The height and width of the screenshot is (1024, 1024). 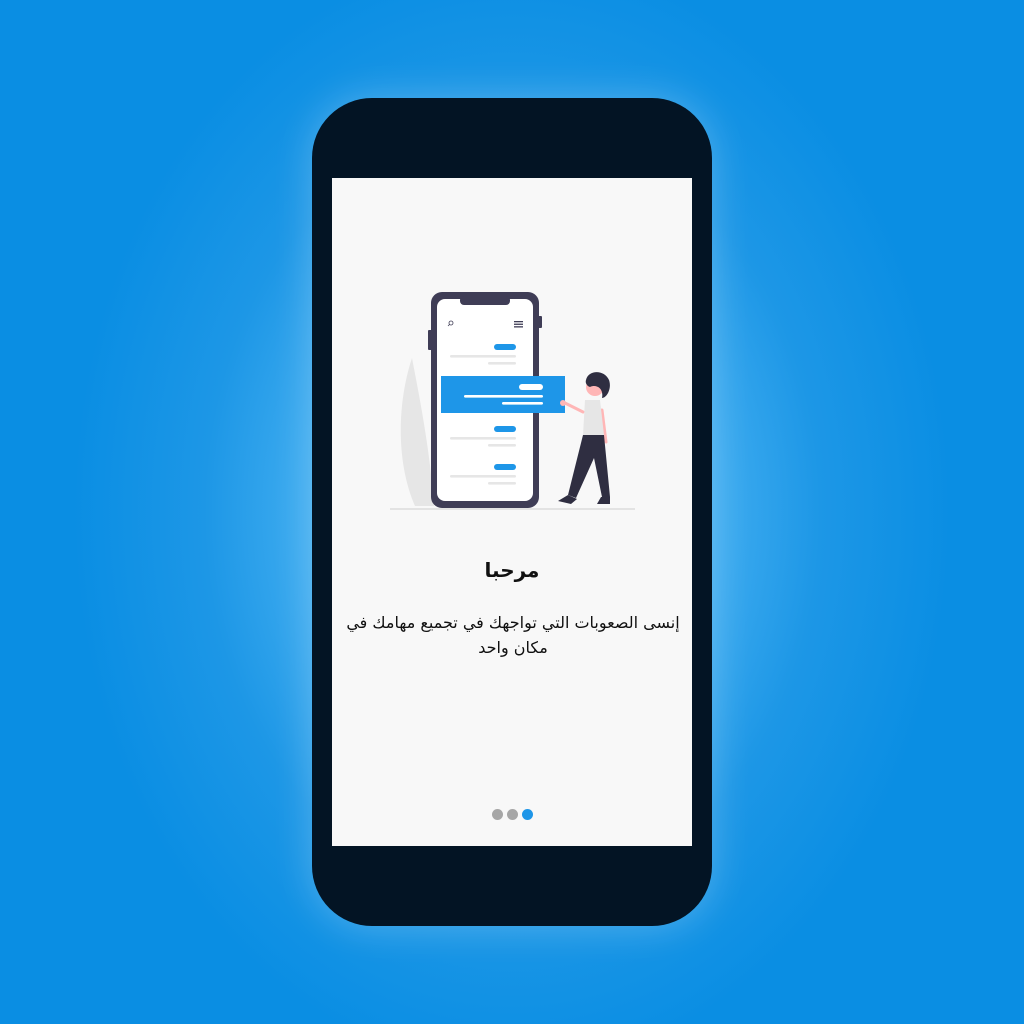 I want to click on page-indicator, so click(x=512, y=814).